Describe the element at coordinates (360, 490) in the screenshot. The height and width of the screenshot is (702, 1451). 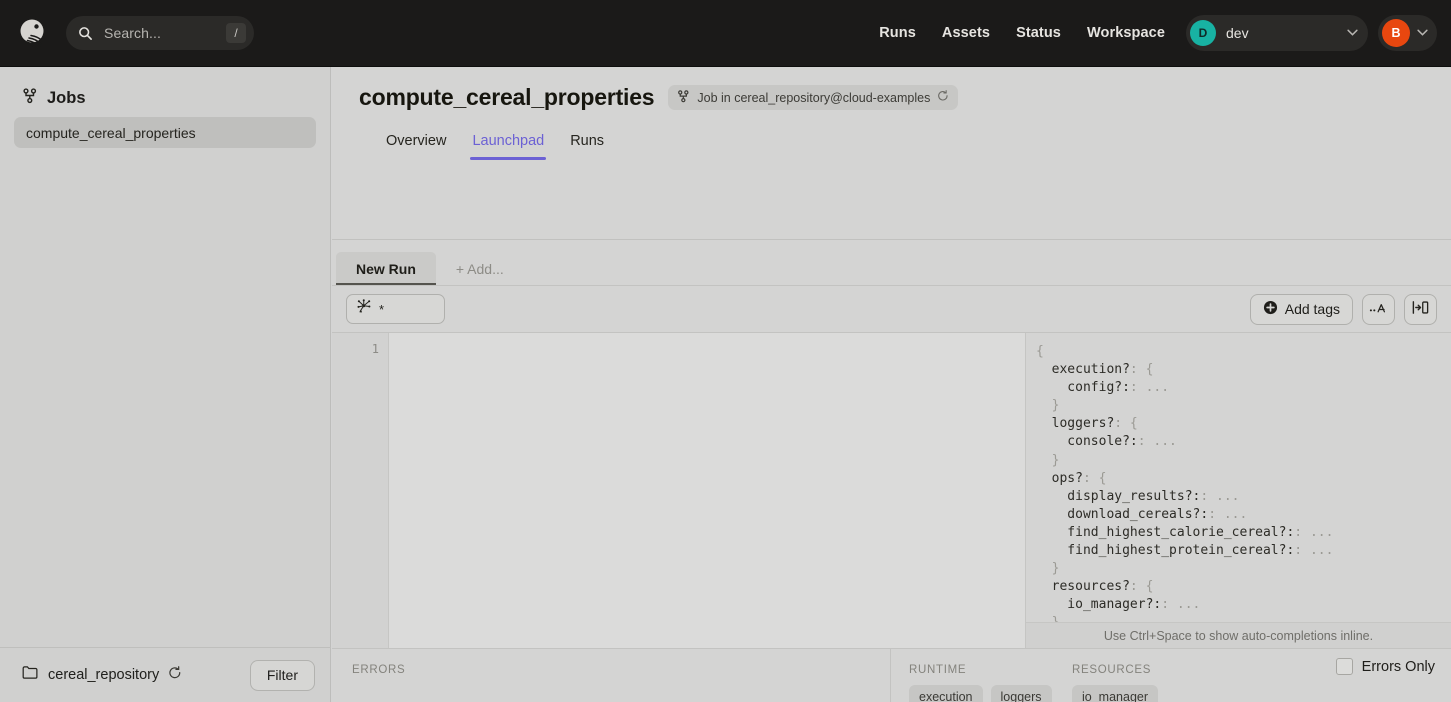
I see `editor-gutter: 1` at that location.